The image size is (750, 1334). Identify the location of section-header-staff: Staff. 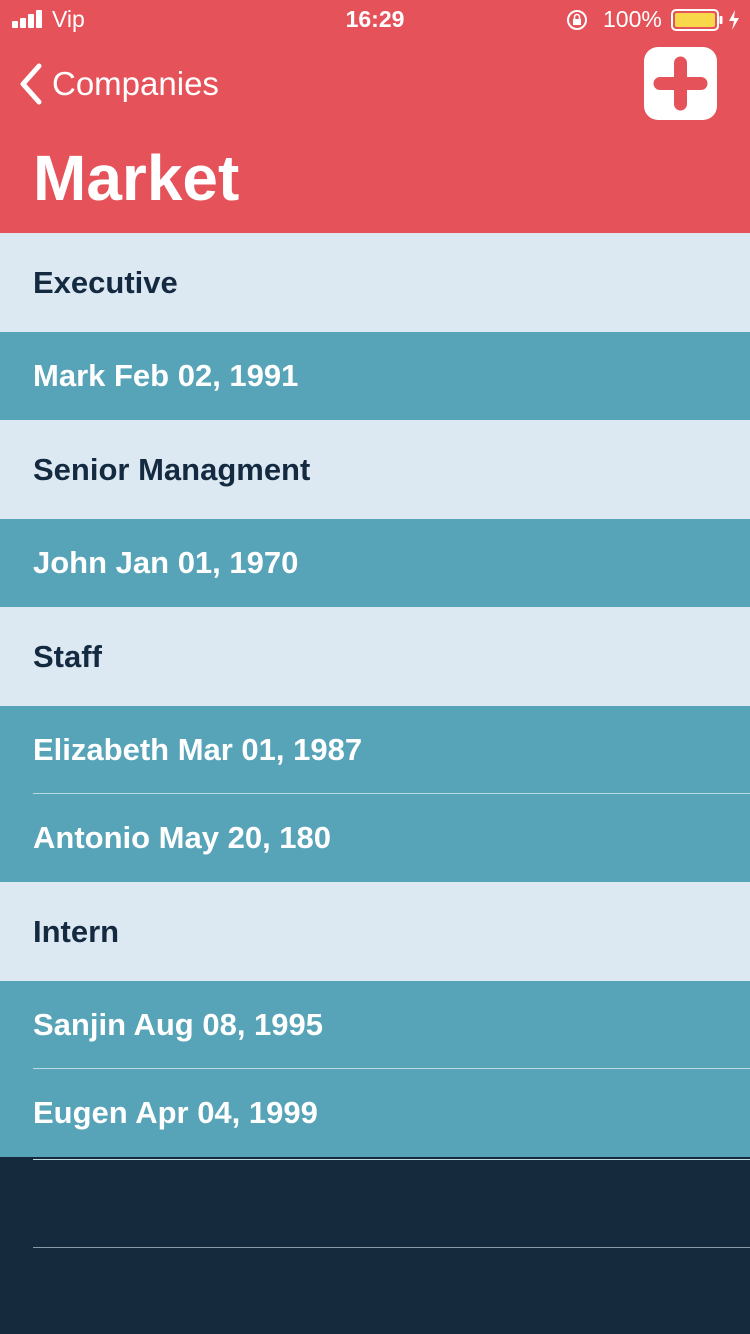
(375, 656).